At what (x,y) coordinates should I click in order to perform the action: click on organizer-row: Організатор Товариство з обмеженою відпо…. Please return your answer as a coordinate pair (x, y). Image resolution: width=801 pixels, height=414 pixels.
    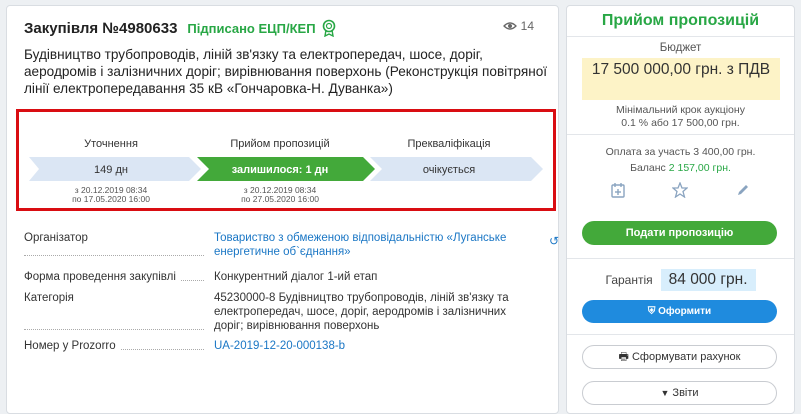
    Looking at the image, I should click on (269, 245).